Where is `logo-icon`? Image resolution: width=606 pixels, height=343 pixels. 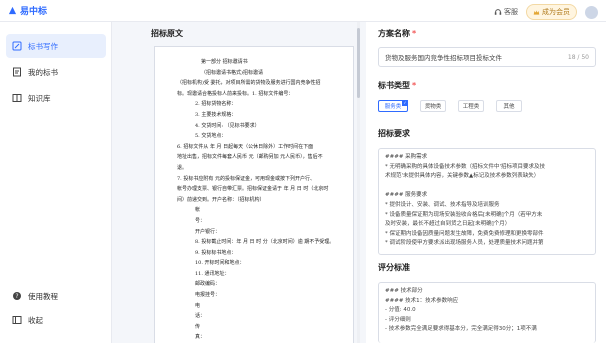
logo-icon is located at coordinates (12, 10).